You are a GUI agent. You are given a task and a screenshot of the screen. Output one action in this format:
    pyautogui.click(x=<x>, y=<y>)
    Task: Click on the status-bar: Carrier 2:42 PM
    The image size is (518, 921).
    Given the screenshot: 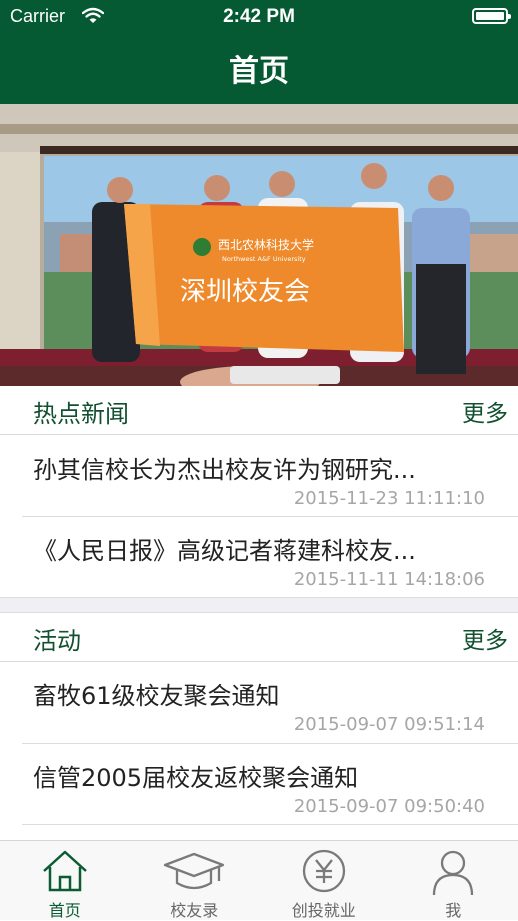 What is the action you would take?
    pyautogui.click(x=259, y=17)
    